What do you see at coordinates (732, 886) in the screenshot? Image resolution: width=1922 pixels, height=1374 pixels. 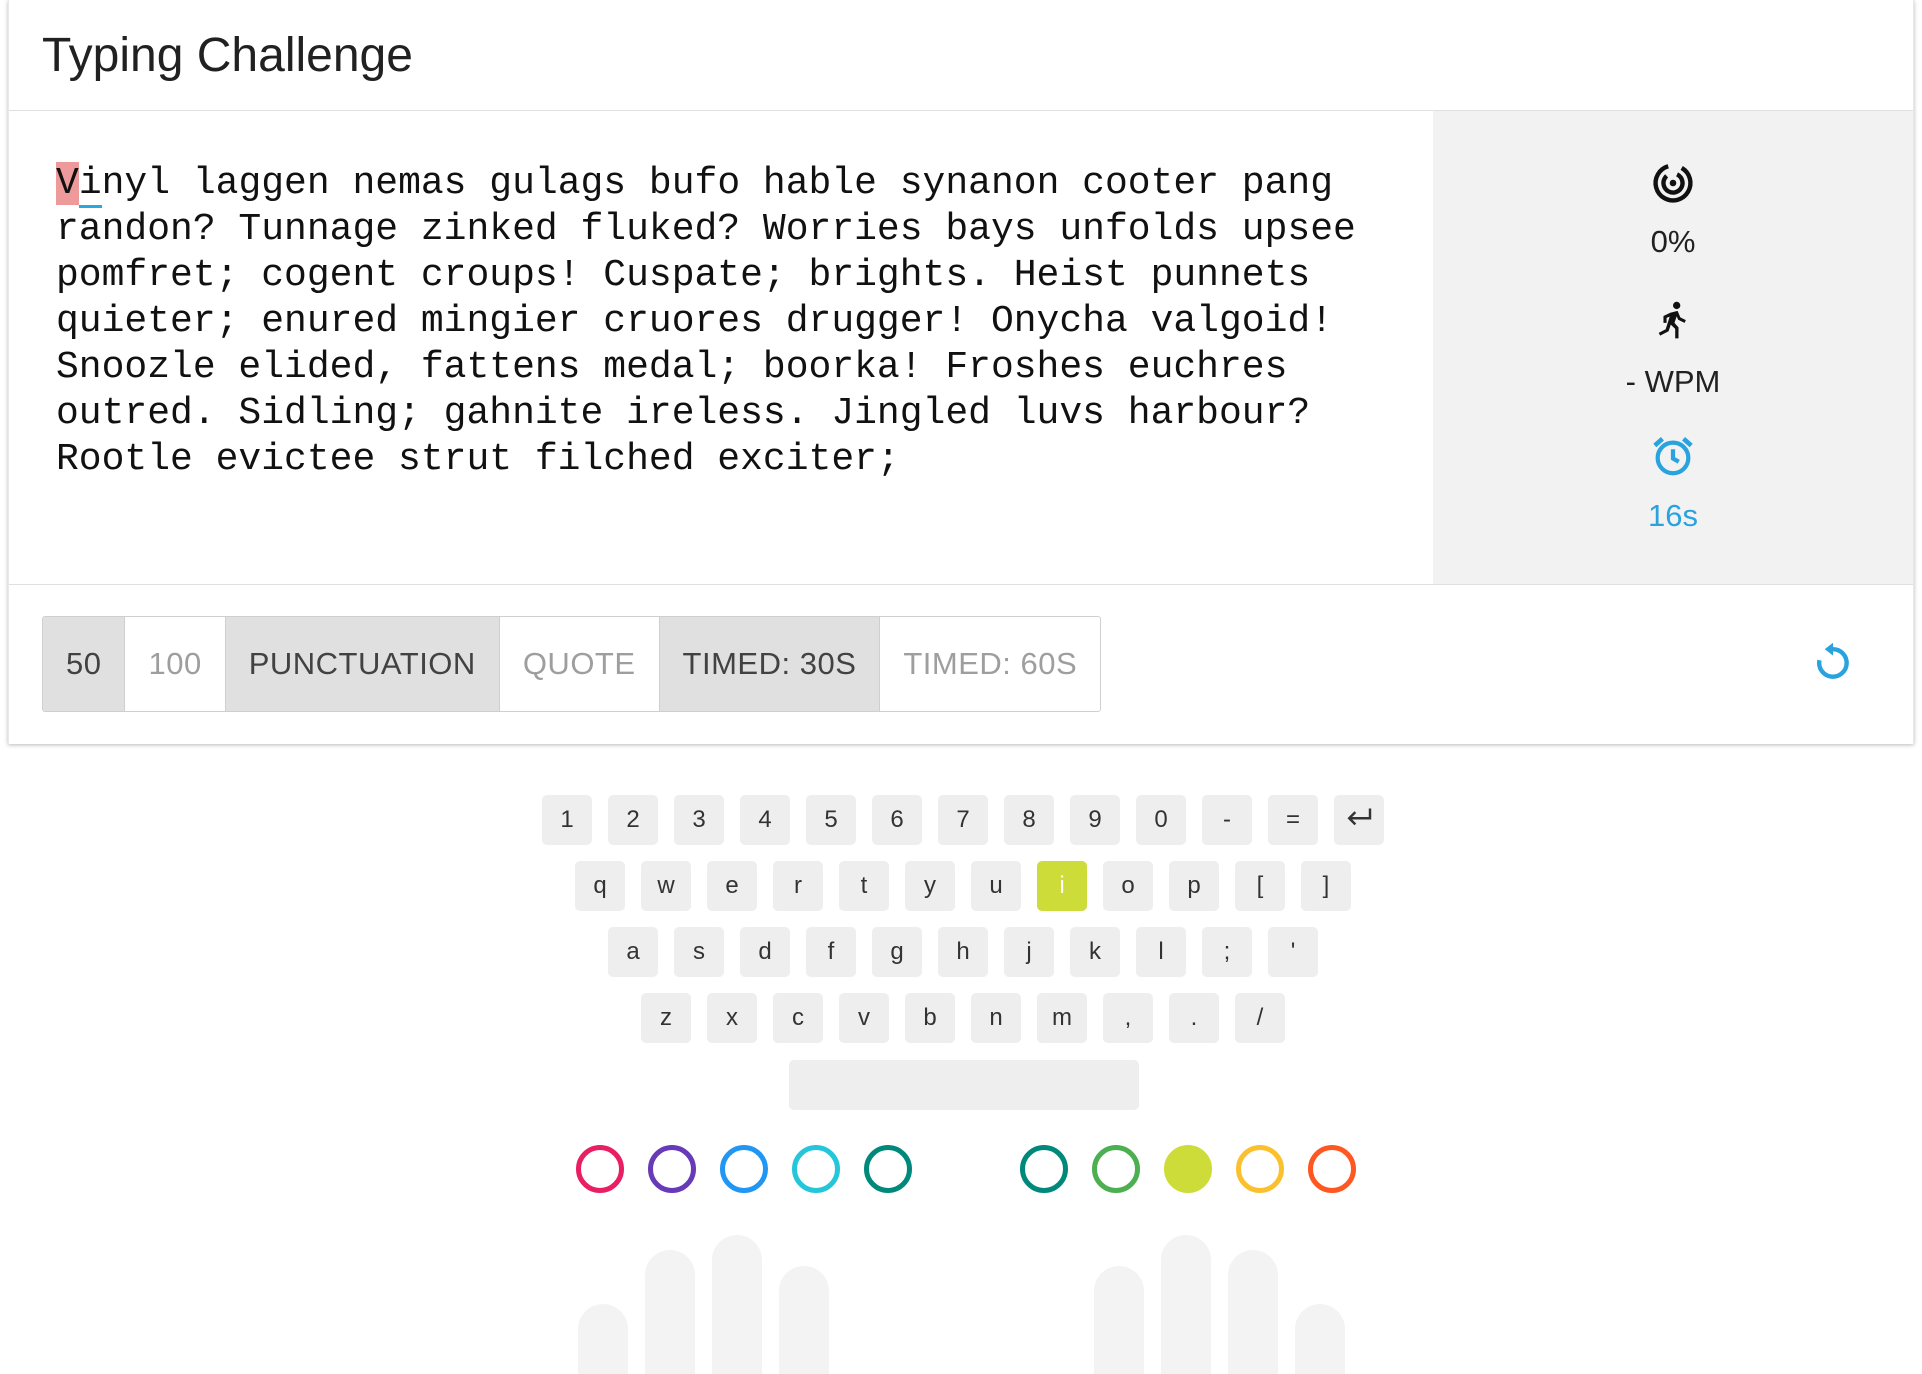 I see `key-row2-2: e` at bounding box center [732, 886].